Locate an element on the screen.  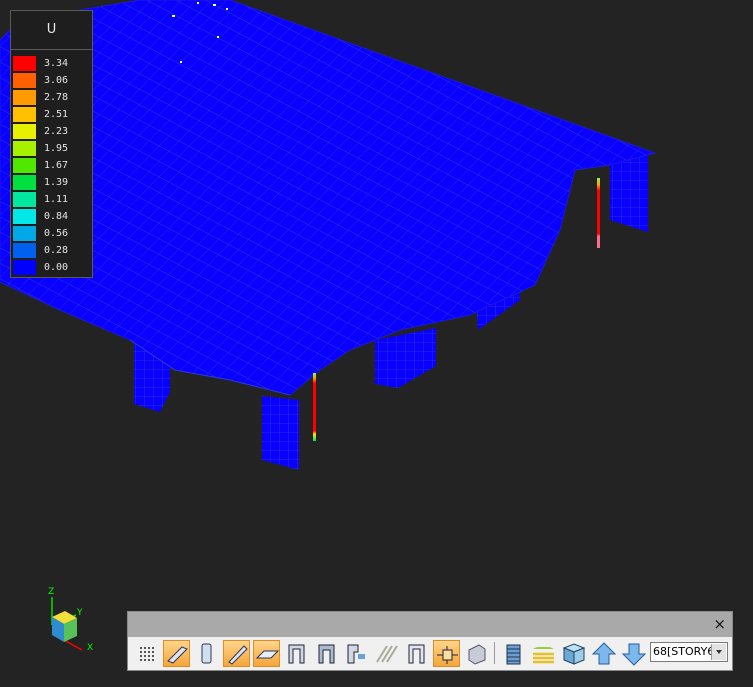
truss-button is located at coordinates (386, 653).